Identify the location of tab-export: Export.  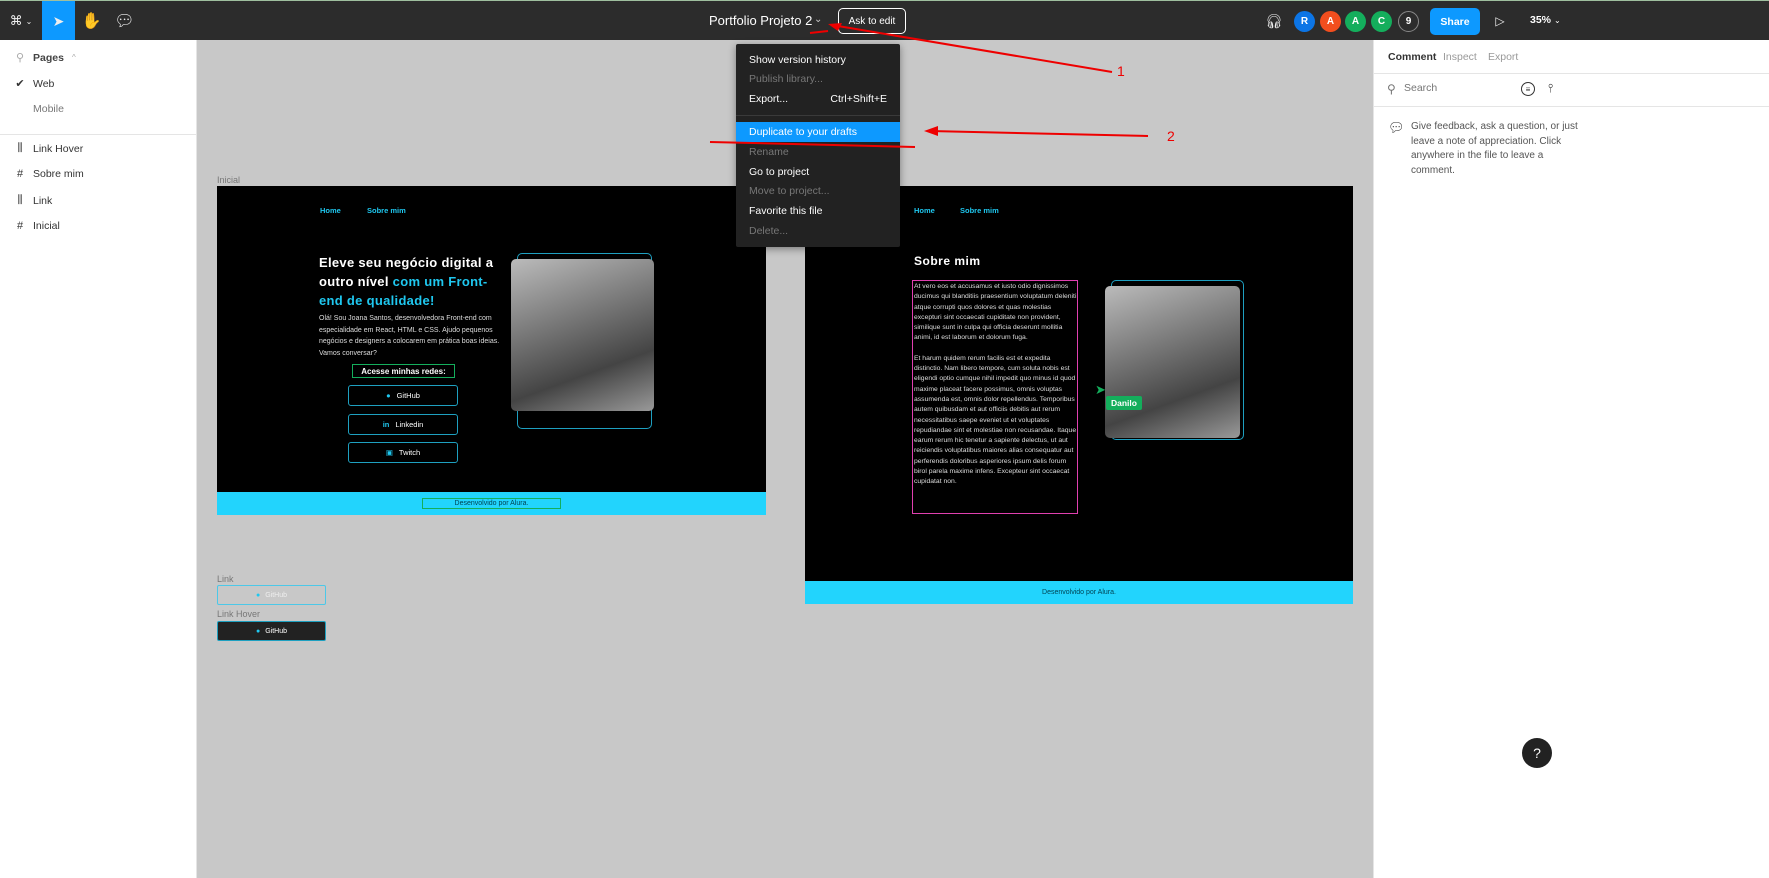
(1503, 57).